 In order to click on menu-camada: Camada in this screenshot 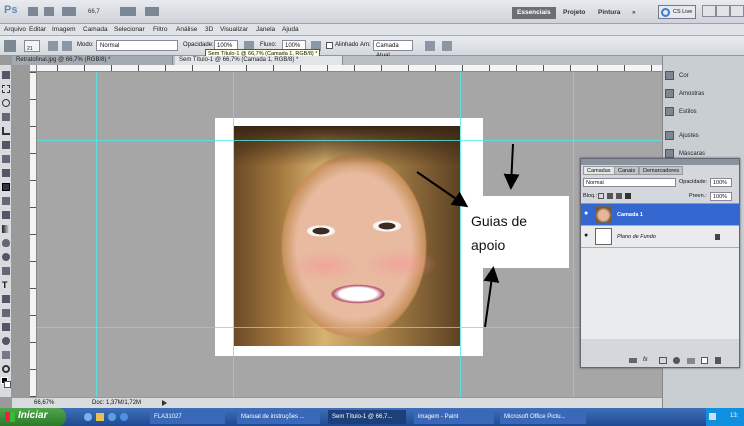, I will do `click(95, 30)`.